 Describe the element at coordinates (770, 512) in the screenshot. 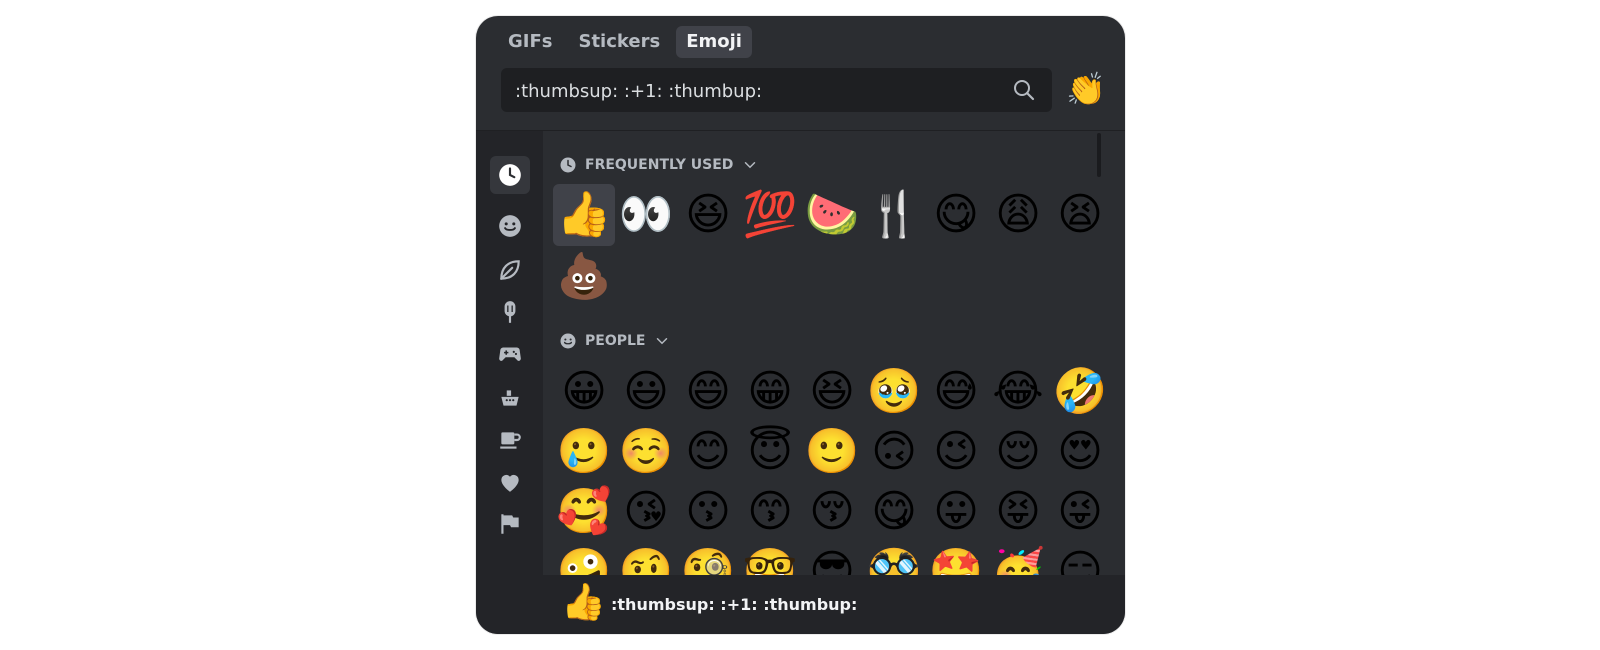

I see `emoji-cell: 😙` at that location.